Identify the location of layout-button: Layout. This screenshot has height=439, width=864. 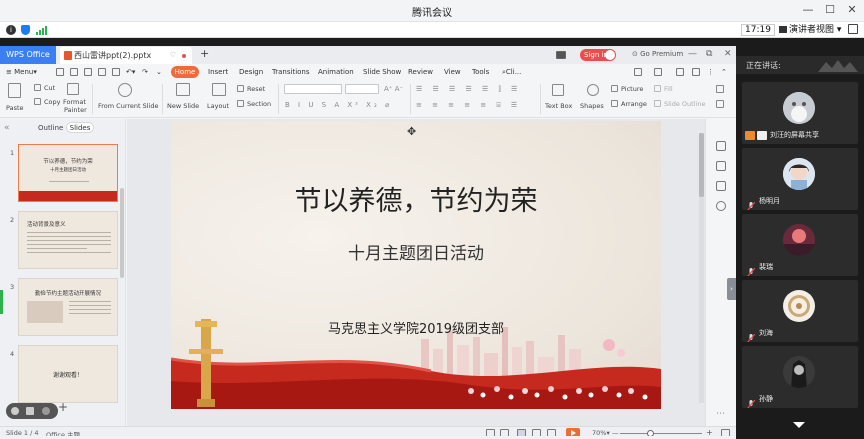
(218, 106).